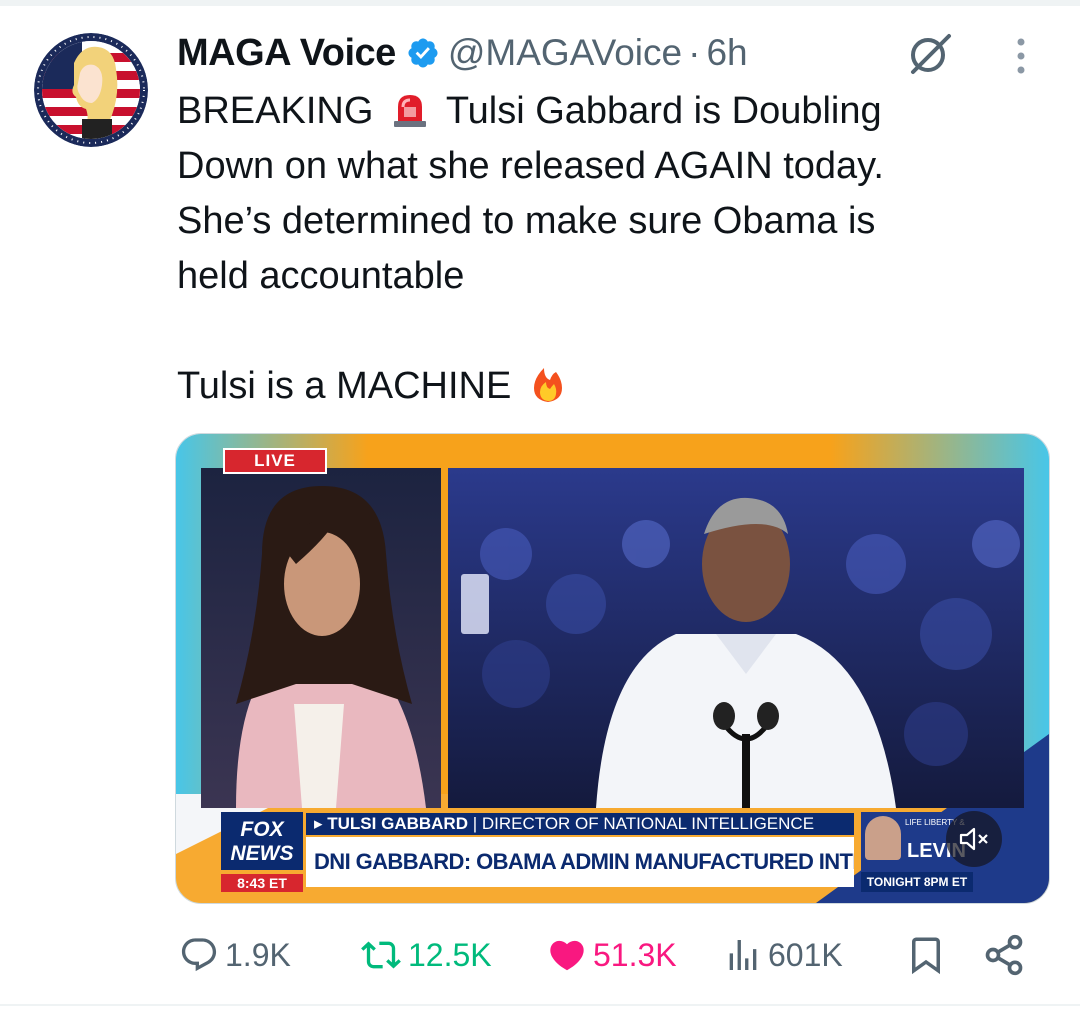  Describe the element at coordinates (726, 53) in the screenshot. I see `tweet-timestamp: 6h` at that location.